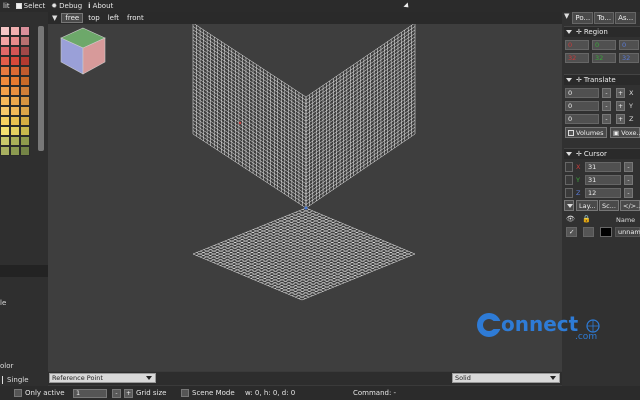 The width and height of the screenshot is (640, 400). What do you see at coordinates (569, 167) in the screenshot?
I see `cursor-x-lock` at bounding box center [569, 167].